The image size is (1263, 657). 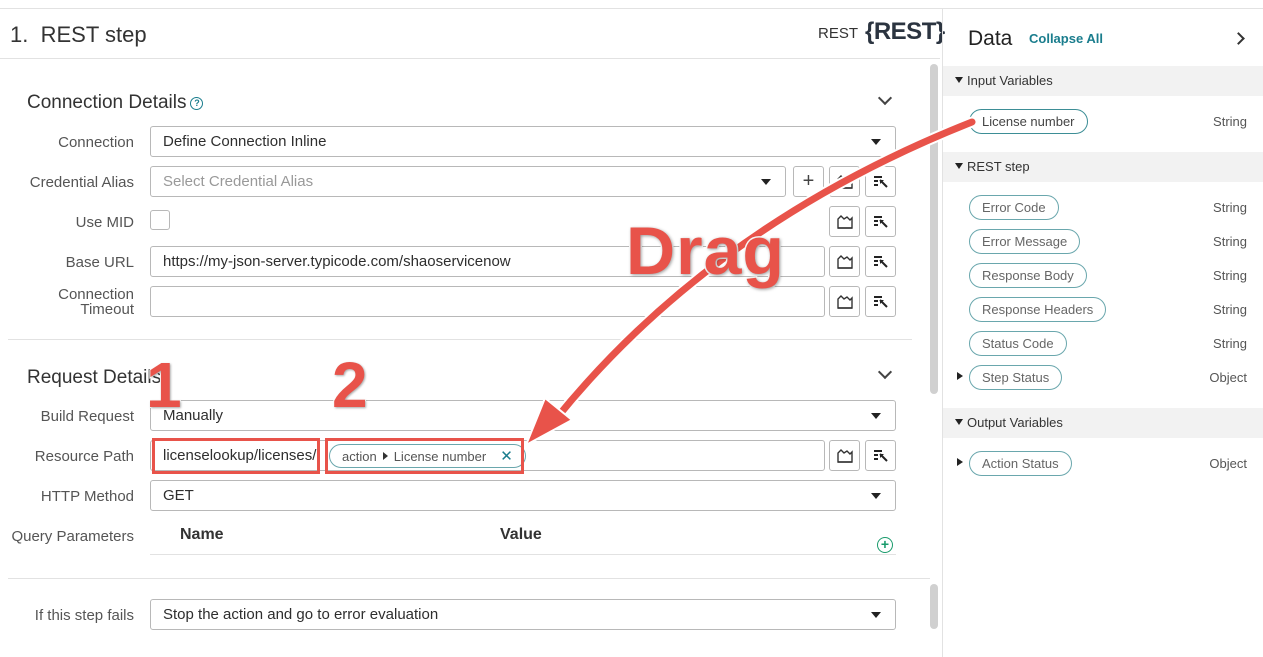 I want to click on request-details-heading: Request Details, so click(x=94, y=377).